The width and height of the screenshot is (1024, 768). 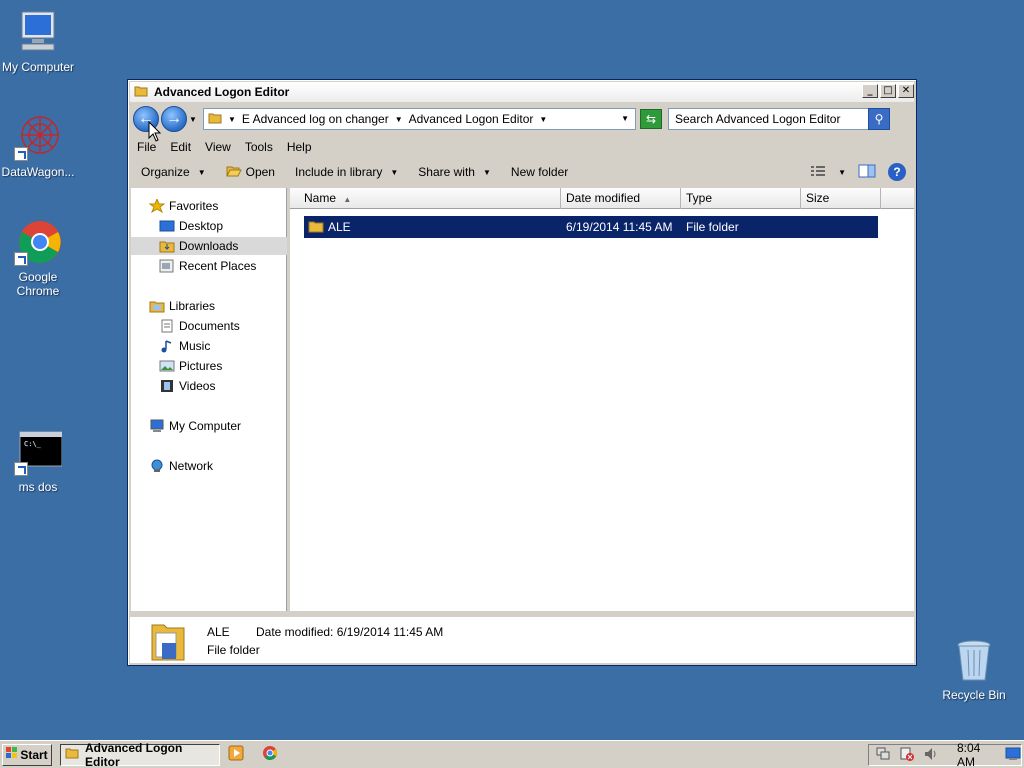 I want to click on mouse-pointer-icon, so click(x=155, y=133).